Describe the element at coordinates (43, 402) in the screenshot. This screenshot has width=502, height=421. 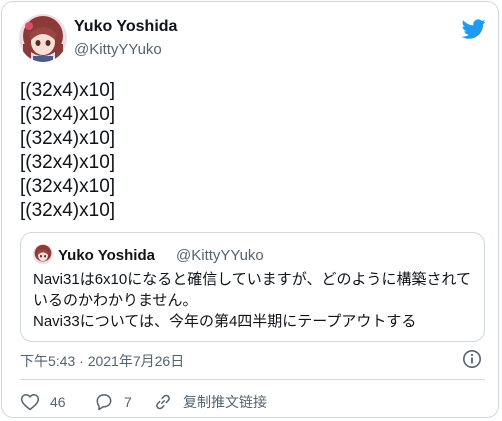
I see `like-button: 46` at that location.